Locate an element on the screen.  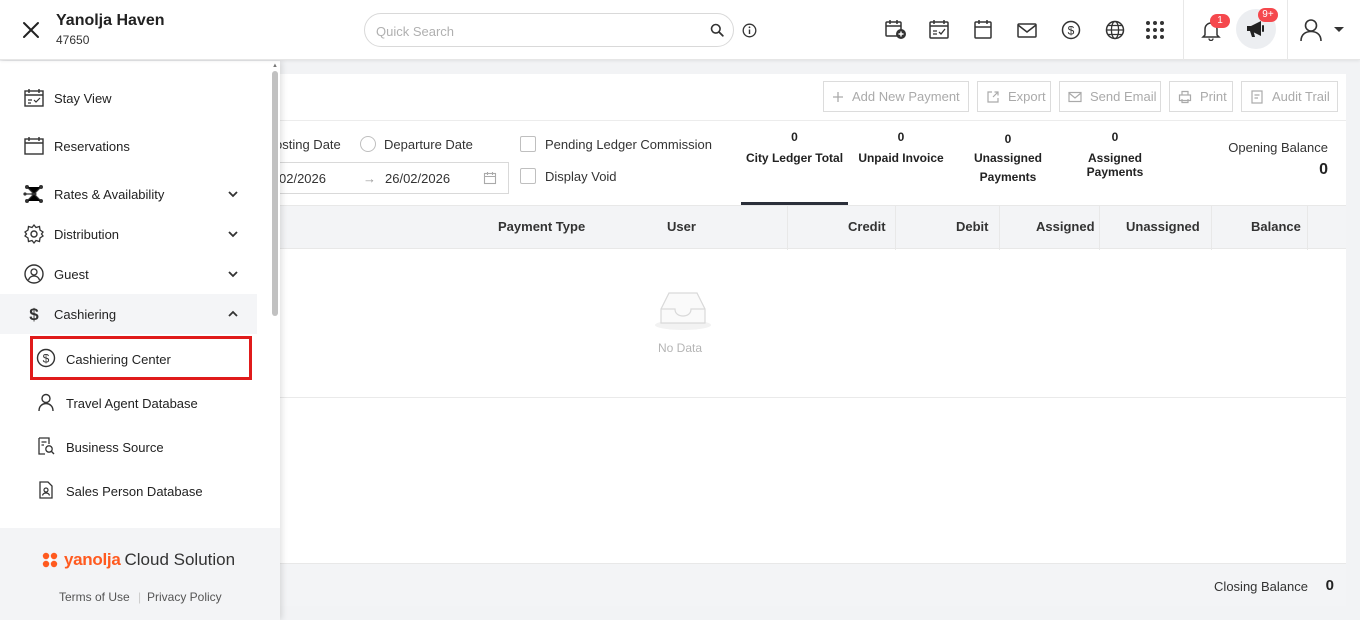
column-assigned: Assigned is located at coordinates (1065, 226).